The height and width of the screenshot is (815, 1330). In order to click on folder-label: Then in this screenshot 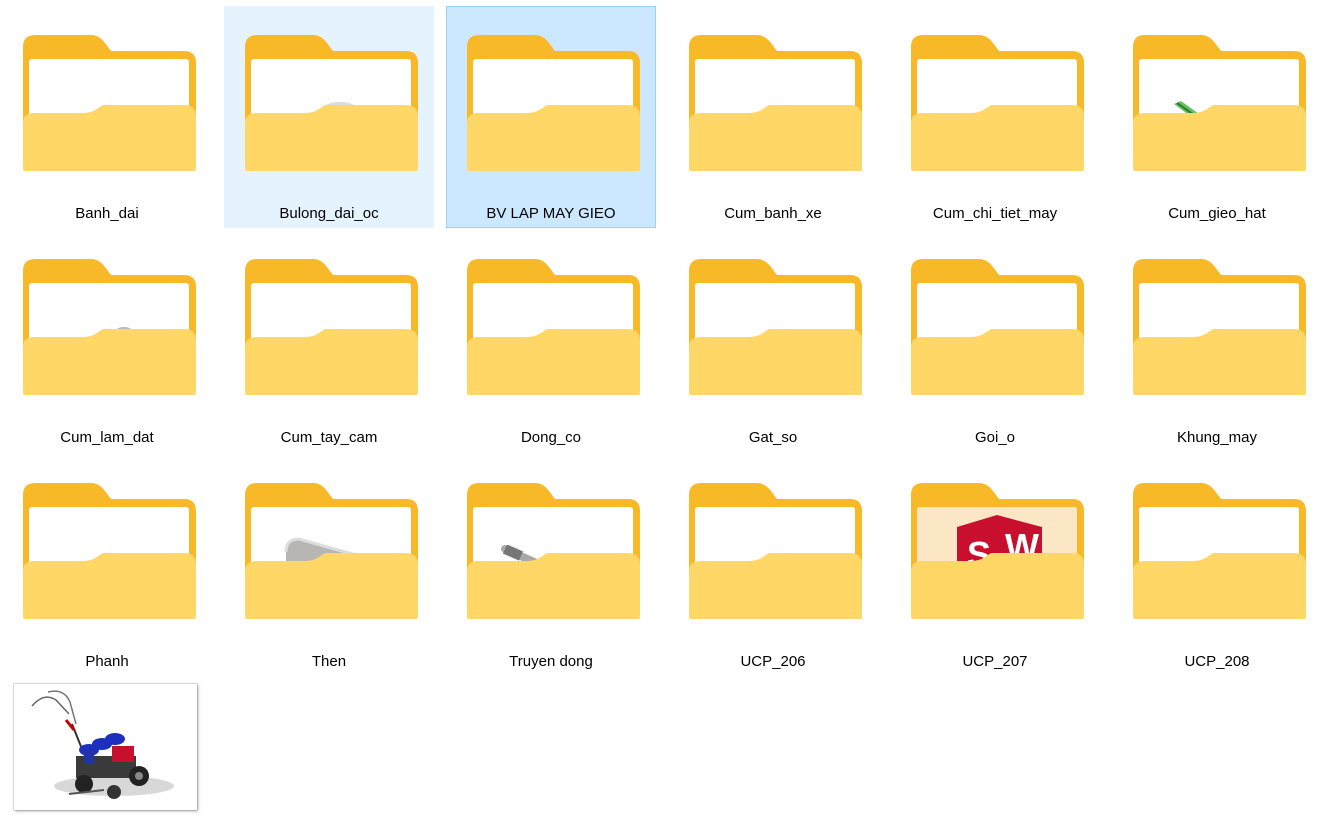, I will do `click(329, 661)`.